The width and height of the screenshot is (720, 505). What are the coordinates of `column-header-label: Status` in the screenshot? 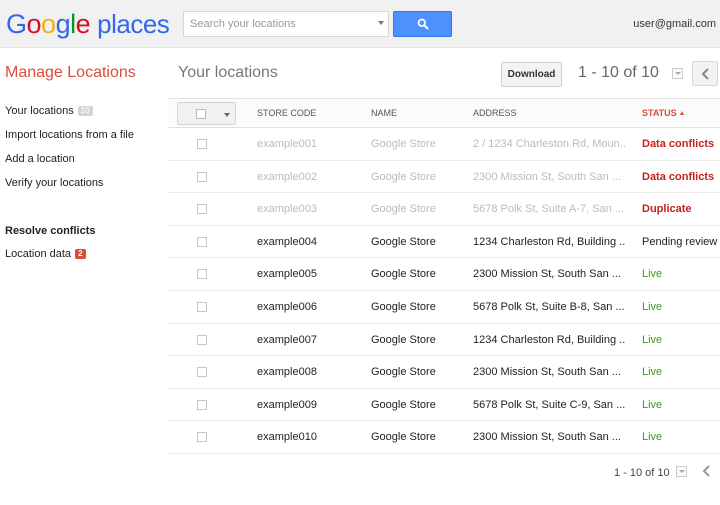 It's located at (659, 113).